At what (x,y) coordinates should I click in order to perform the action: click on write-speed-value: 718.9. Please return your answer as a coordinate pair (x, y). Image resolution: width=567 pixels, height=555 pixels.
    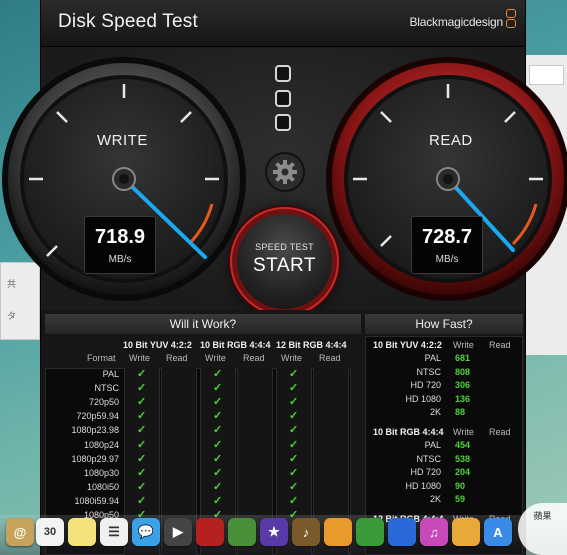
    Looking at the image, I should click on (120, 237).